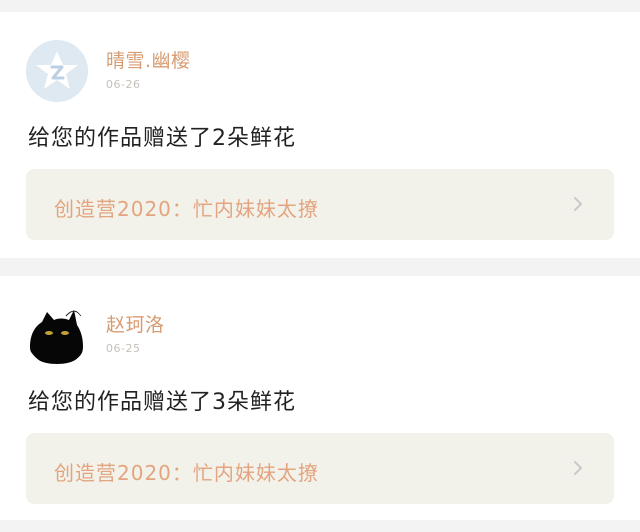 The height and width of the screenshot is (532, 640). What do you see at coordinates (123, 84) in the screenshot?
I see `notification-date: 06-26` at bounding box center [123, 84].